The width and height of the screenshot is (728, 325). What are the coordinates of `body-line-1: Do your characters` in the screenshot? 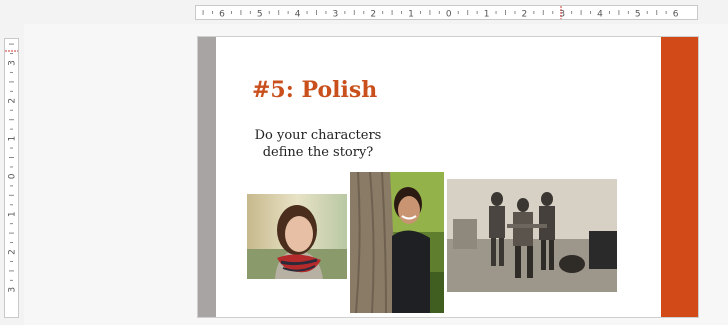 It's located at (318, 135).